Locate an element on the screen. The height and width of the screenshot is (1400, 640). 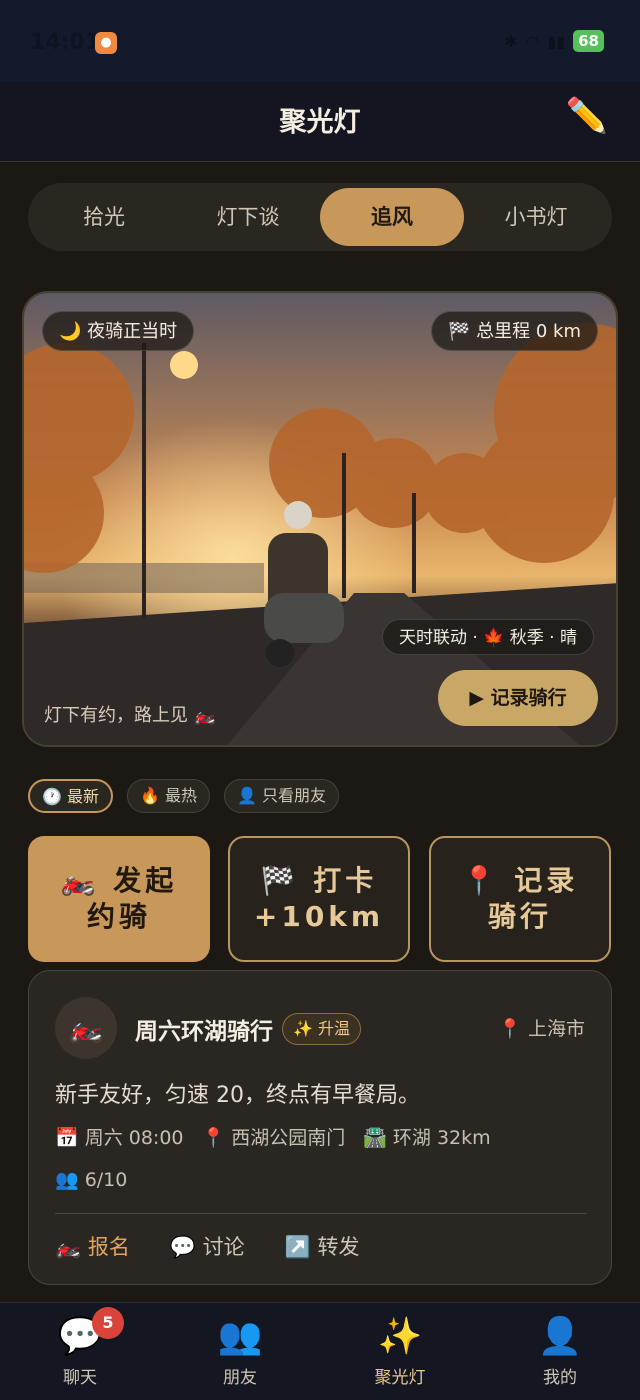
tab-shiguang: 拾光 is located at coordinates (104, 217).